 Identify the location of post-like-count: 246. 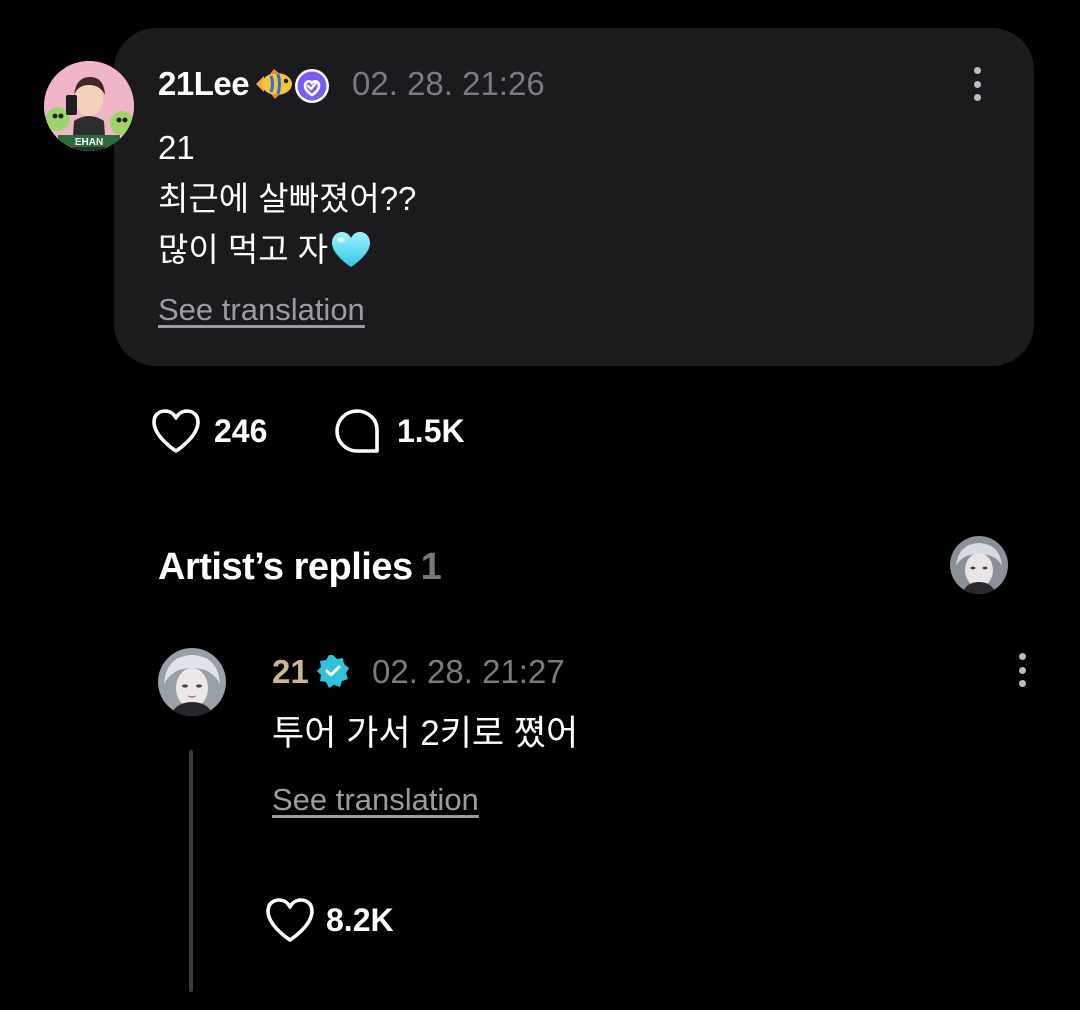
(241, 430).